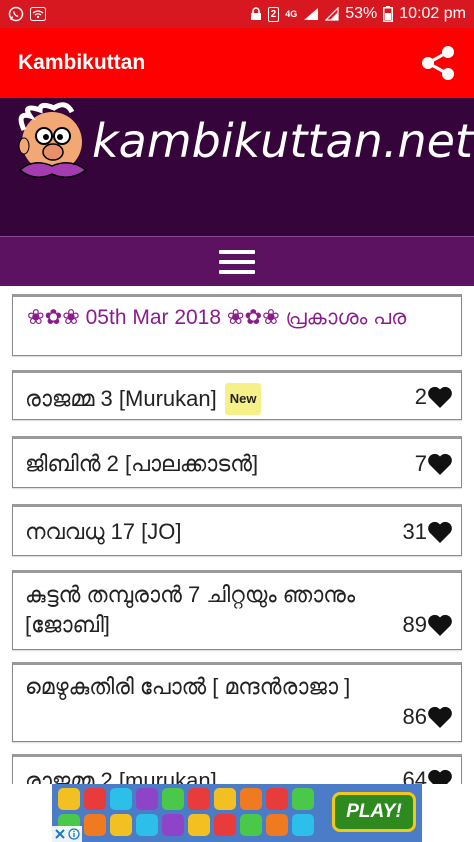 The height and width of the screenshot is (842, 474). I want to click on network-type-label: 4G, so click(291, 13).